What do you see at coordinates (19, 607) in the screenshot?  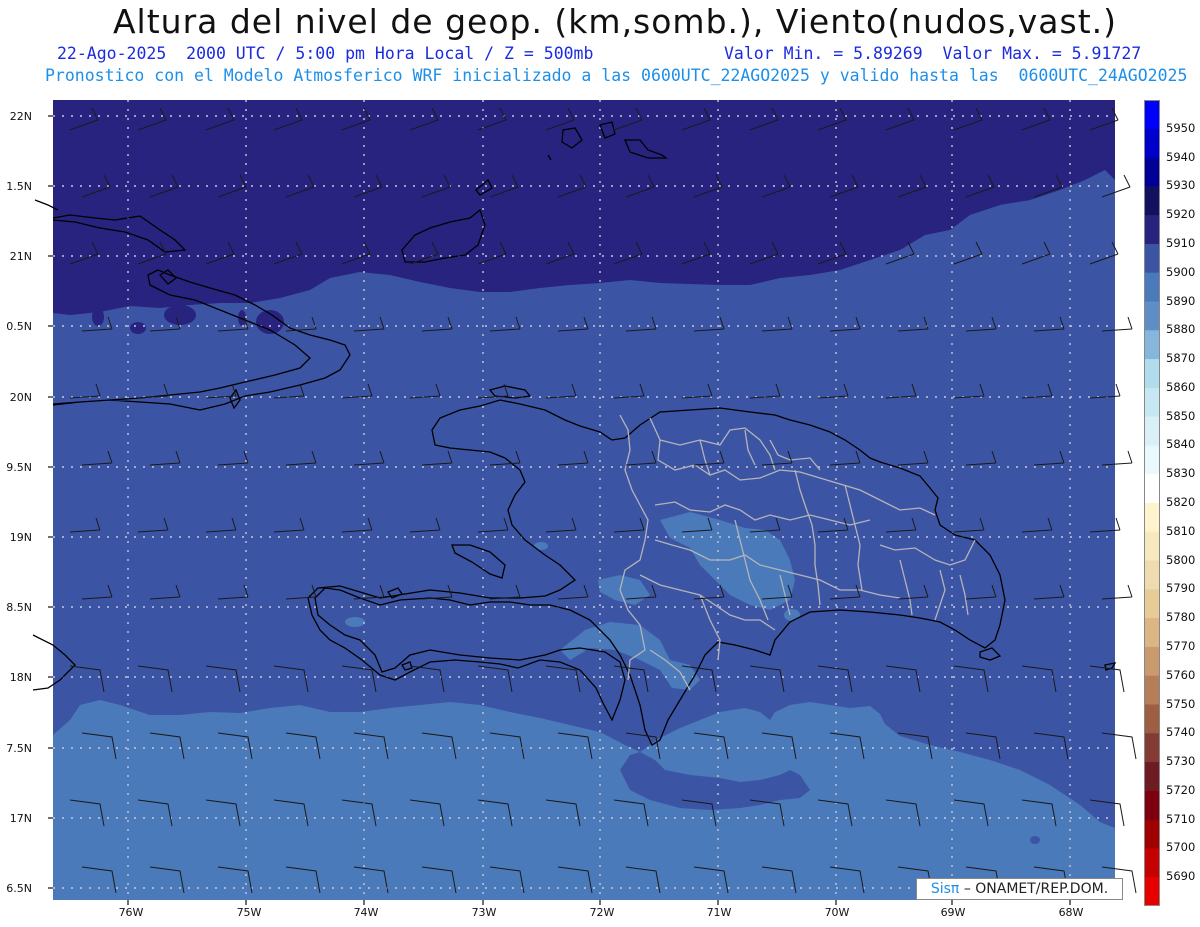 I see `lat-label-18-5n: 8.5N` at bounding box center [19, 607].